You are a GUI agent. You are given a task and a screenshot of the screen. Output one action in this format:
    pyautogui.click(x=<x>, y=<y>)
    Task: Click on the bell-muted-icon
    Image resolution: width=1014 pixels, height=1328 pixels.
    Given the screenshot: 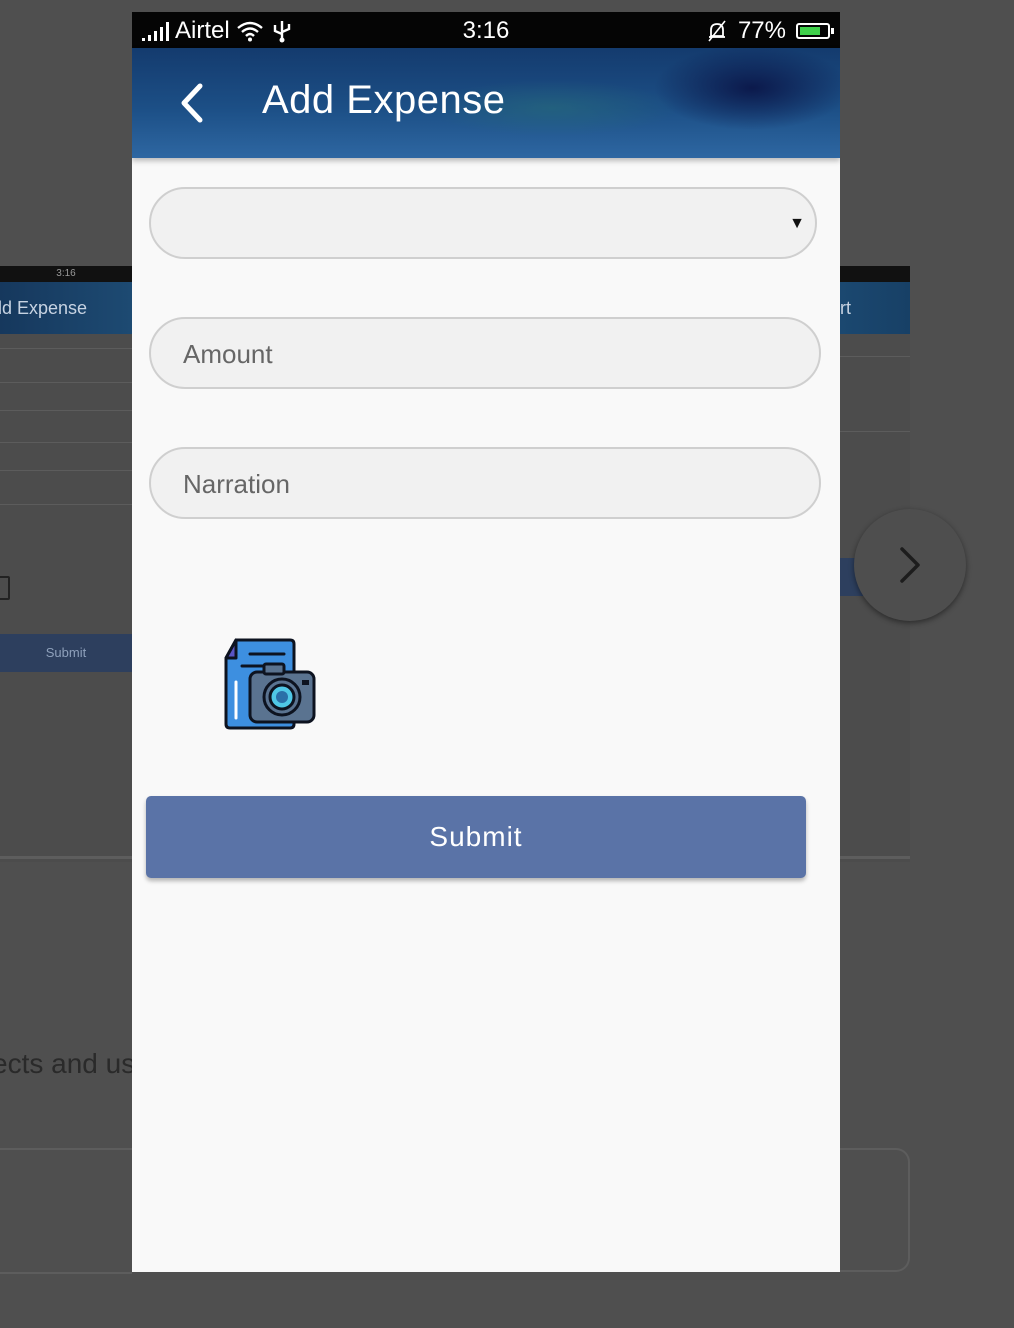 What is the action you would take?
    pyautogui.click(x=717, y=31)
    